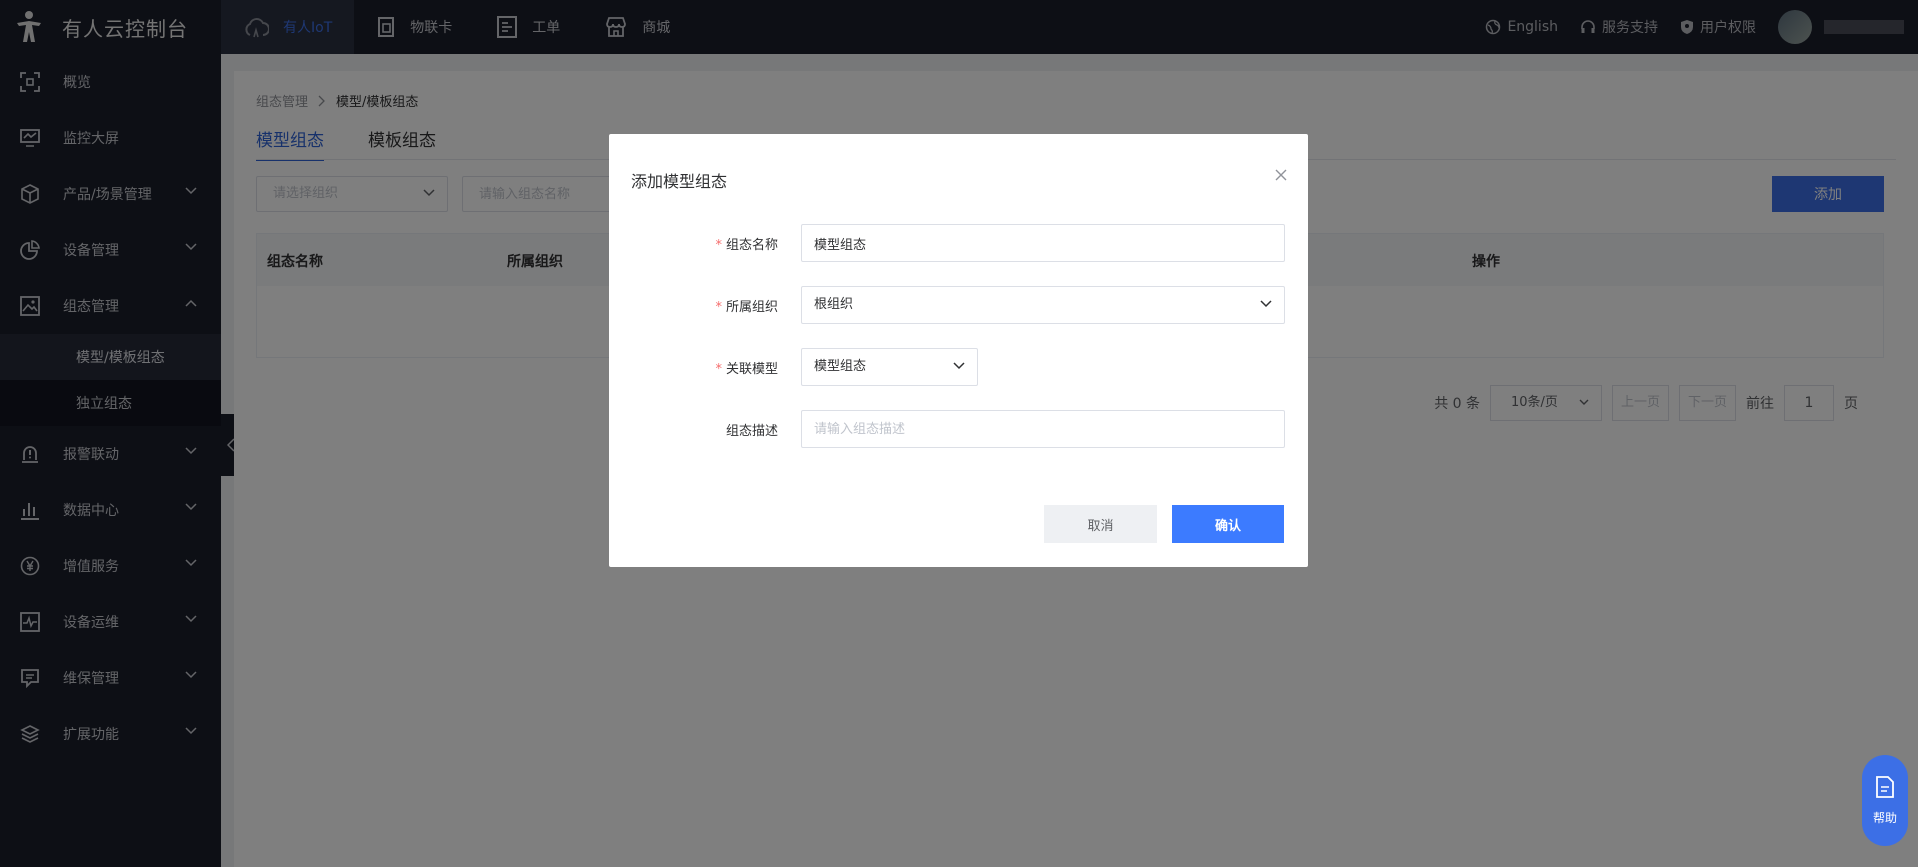 This screenshot has height=867, width=1918. Describe the element at coordinates (889, 367) in the screenshot. I see `model-select: 模型组态` at that location.